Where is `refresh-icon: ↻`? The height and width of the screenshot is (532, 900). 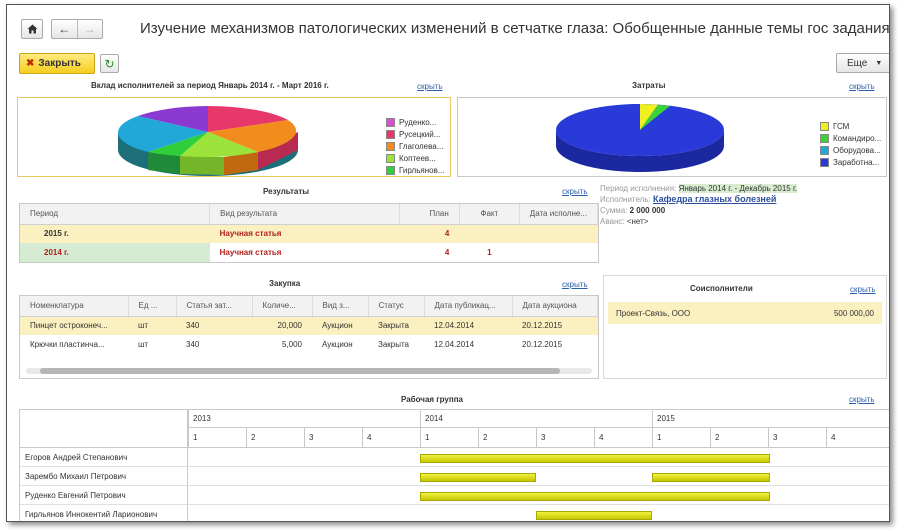
refresh-icon: ↻ is located at coordinates (109, 63).